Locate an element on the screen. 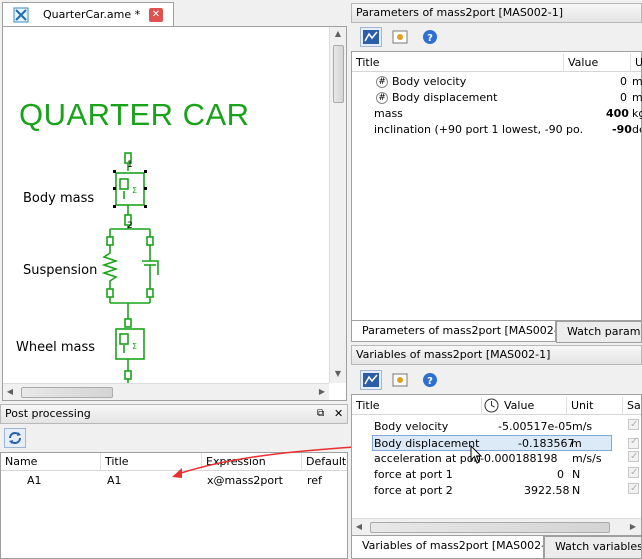 The width and height of the screenshot is (642, 559). port-label-2: 2 is located at coordinates (130, 226).